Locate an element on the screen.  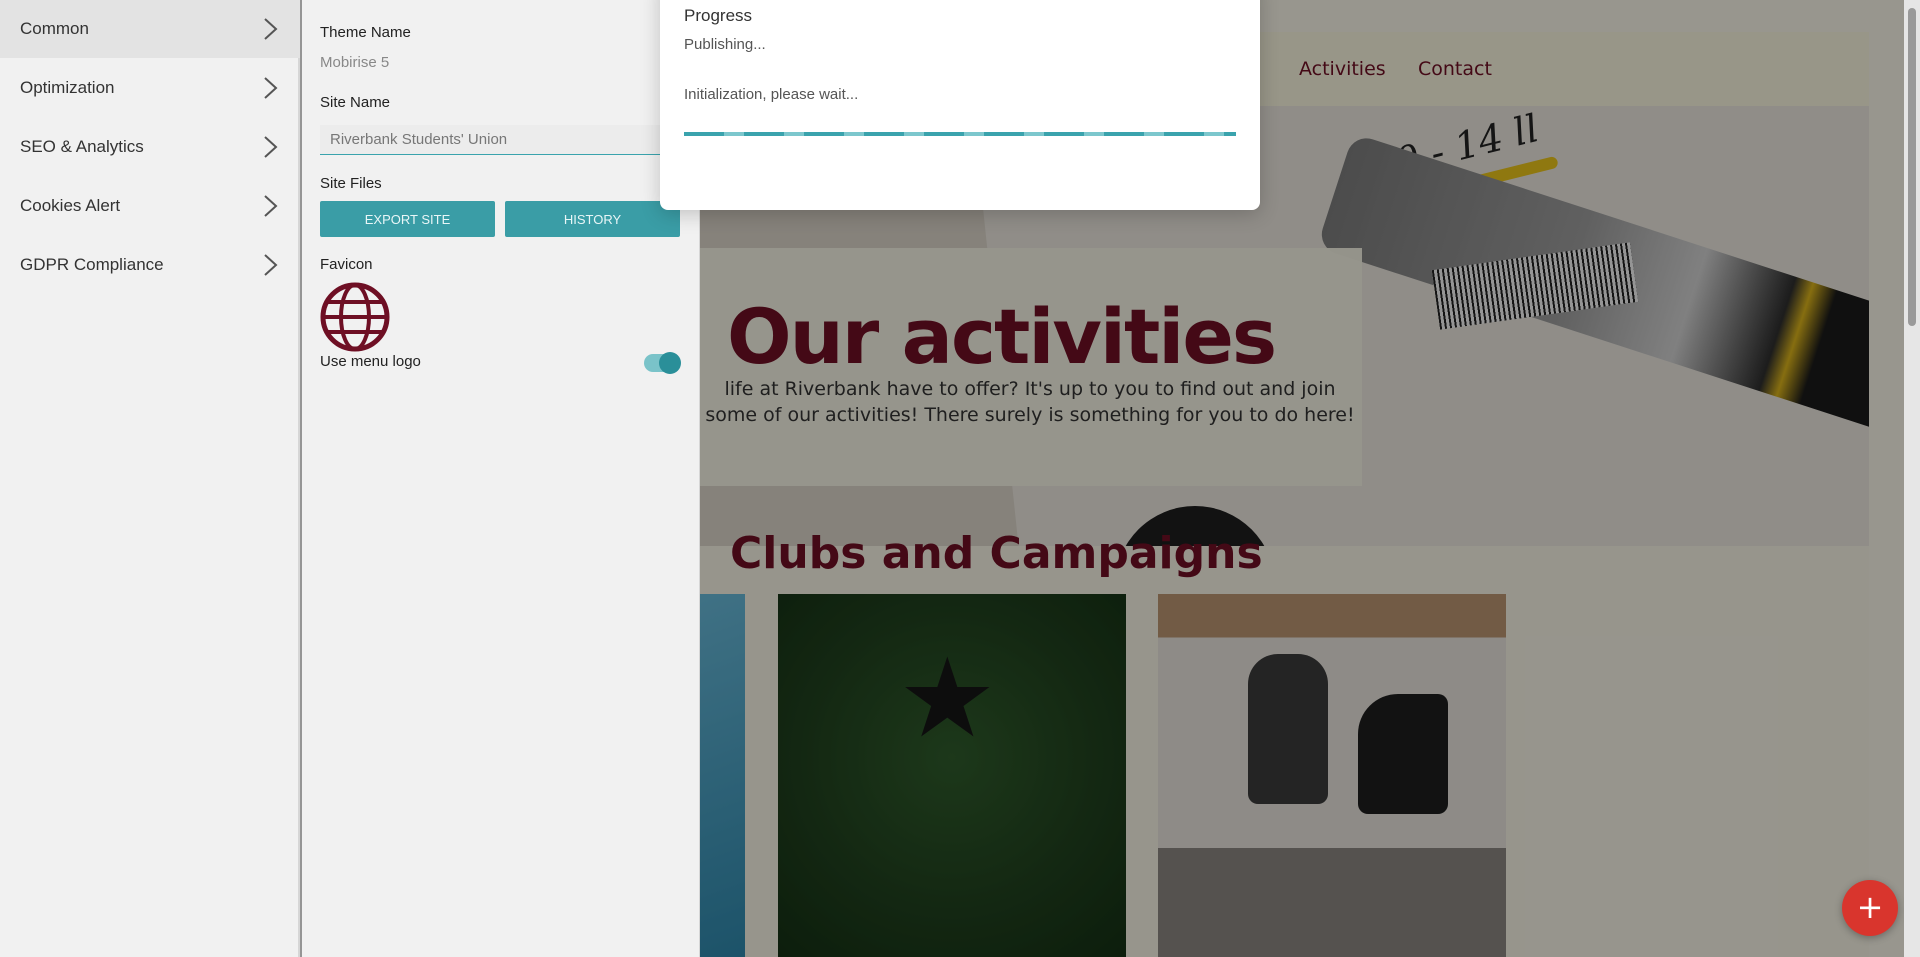
scrollbar-thumb is located at coordinates (1912, 167).